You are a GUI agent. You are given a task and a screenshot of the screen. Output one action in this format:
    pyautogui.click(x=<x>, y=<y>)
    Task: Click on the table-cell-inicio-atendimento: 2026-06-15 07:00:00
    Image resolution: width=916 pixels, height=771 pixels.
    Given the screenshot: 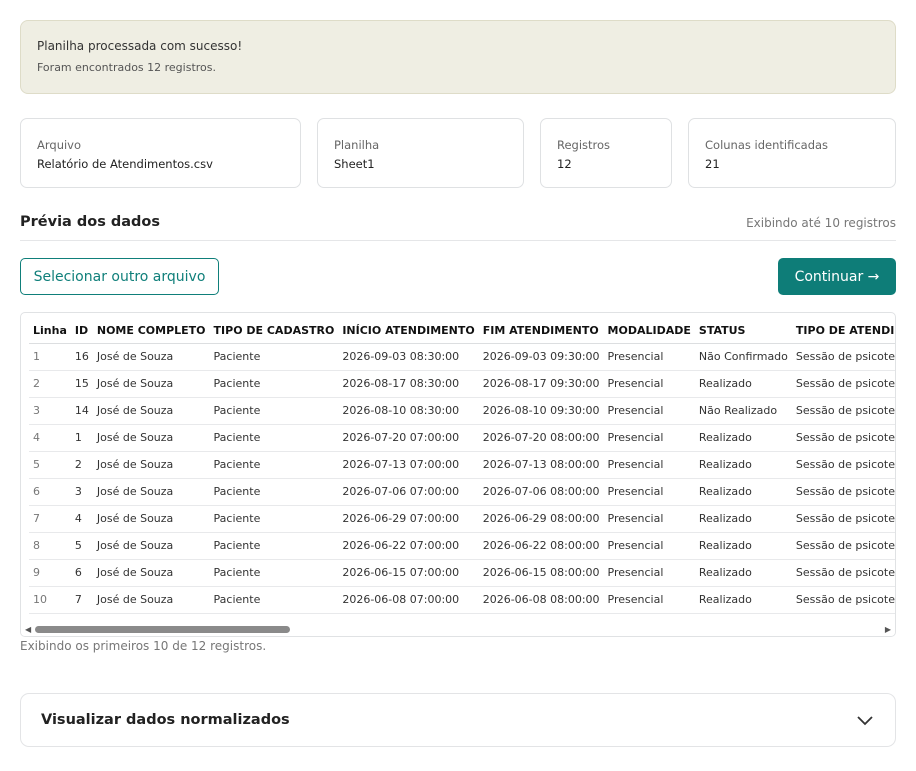 What is the action you would take?
    pyautogui.click(x=408, y=573)
    